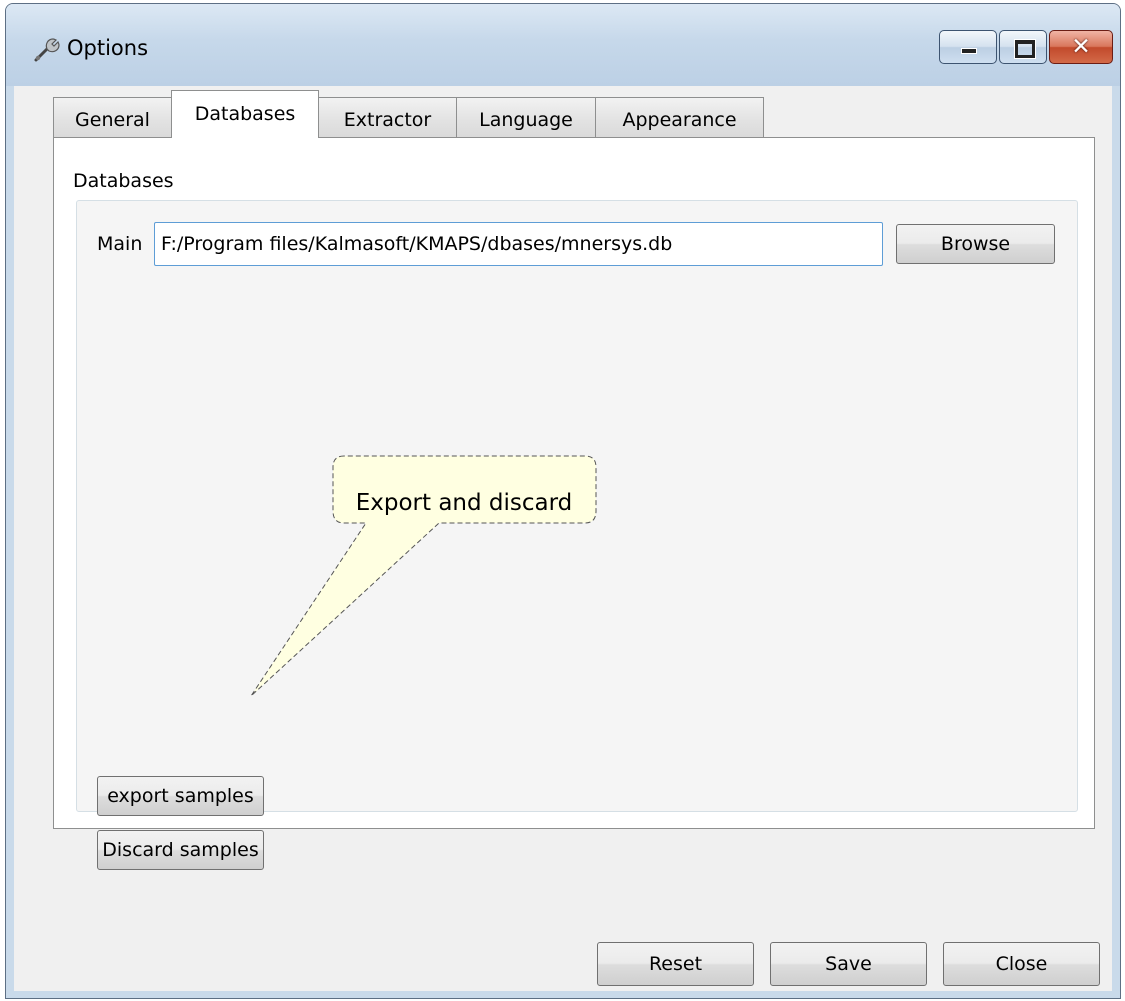  Describe the element at coordinates (47, 50) in the screenshot. I see `wrench-icon` at that location.